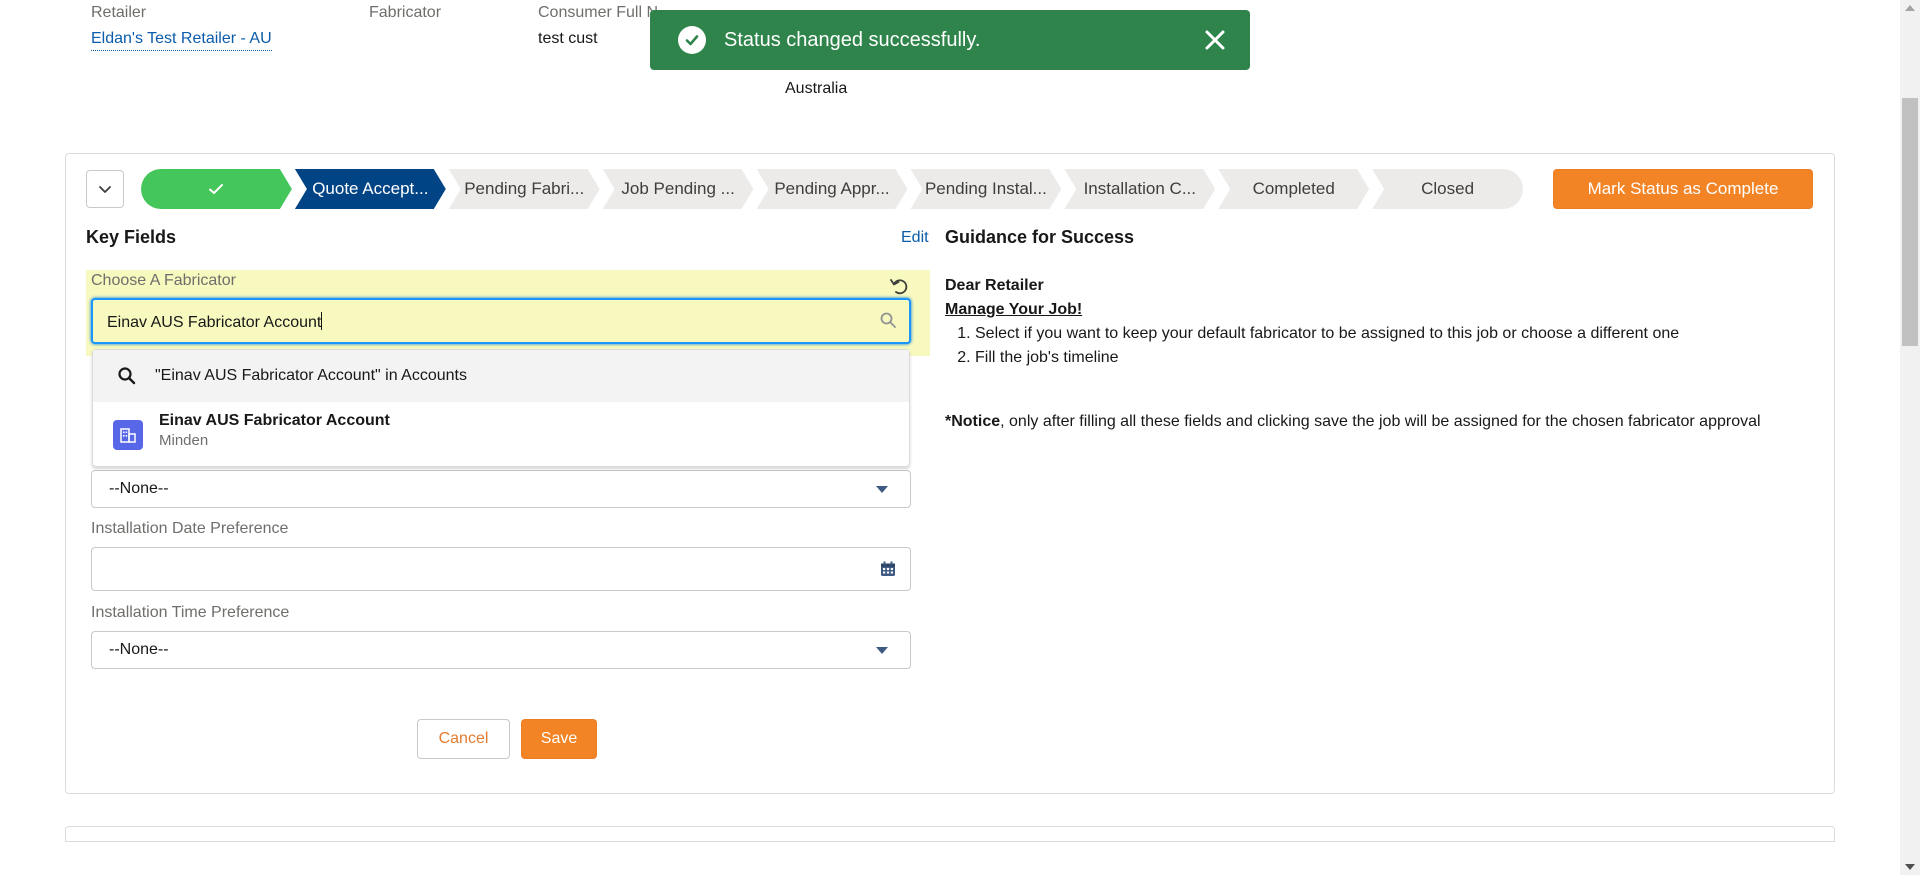 The width and height of the screenshot is (1920, 875). I want to click on scrollbar-thumb, so click(1910, 222).